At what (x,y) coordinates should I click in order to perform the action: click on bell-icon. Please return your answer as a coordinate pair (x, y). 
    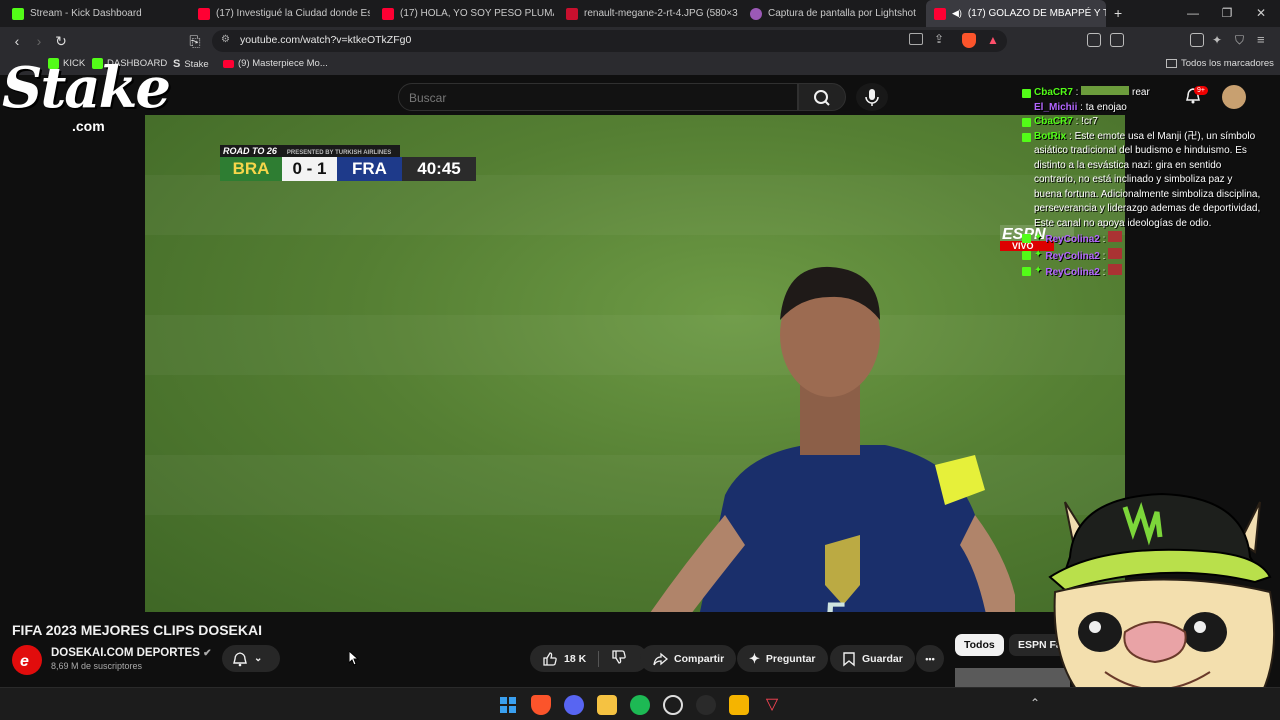
    Looking at the image, I should click on (240, 658).